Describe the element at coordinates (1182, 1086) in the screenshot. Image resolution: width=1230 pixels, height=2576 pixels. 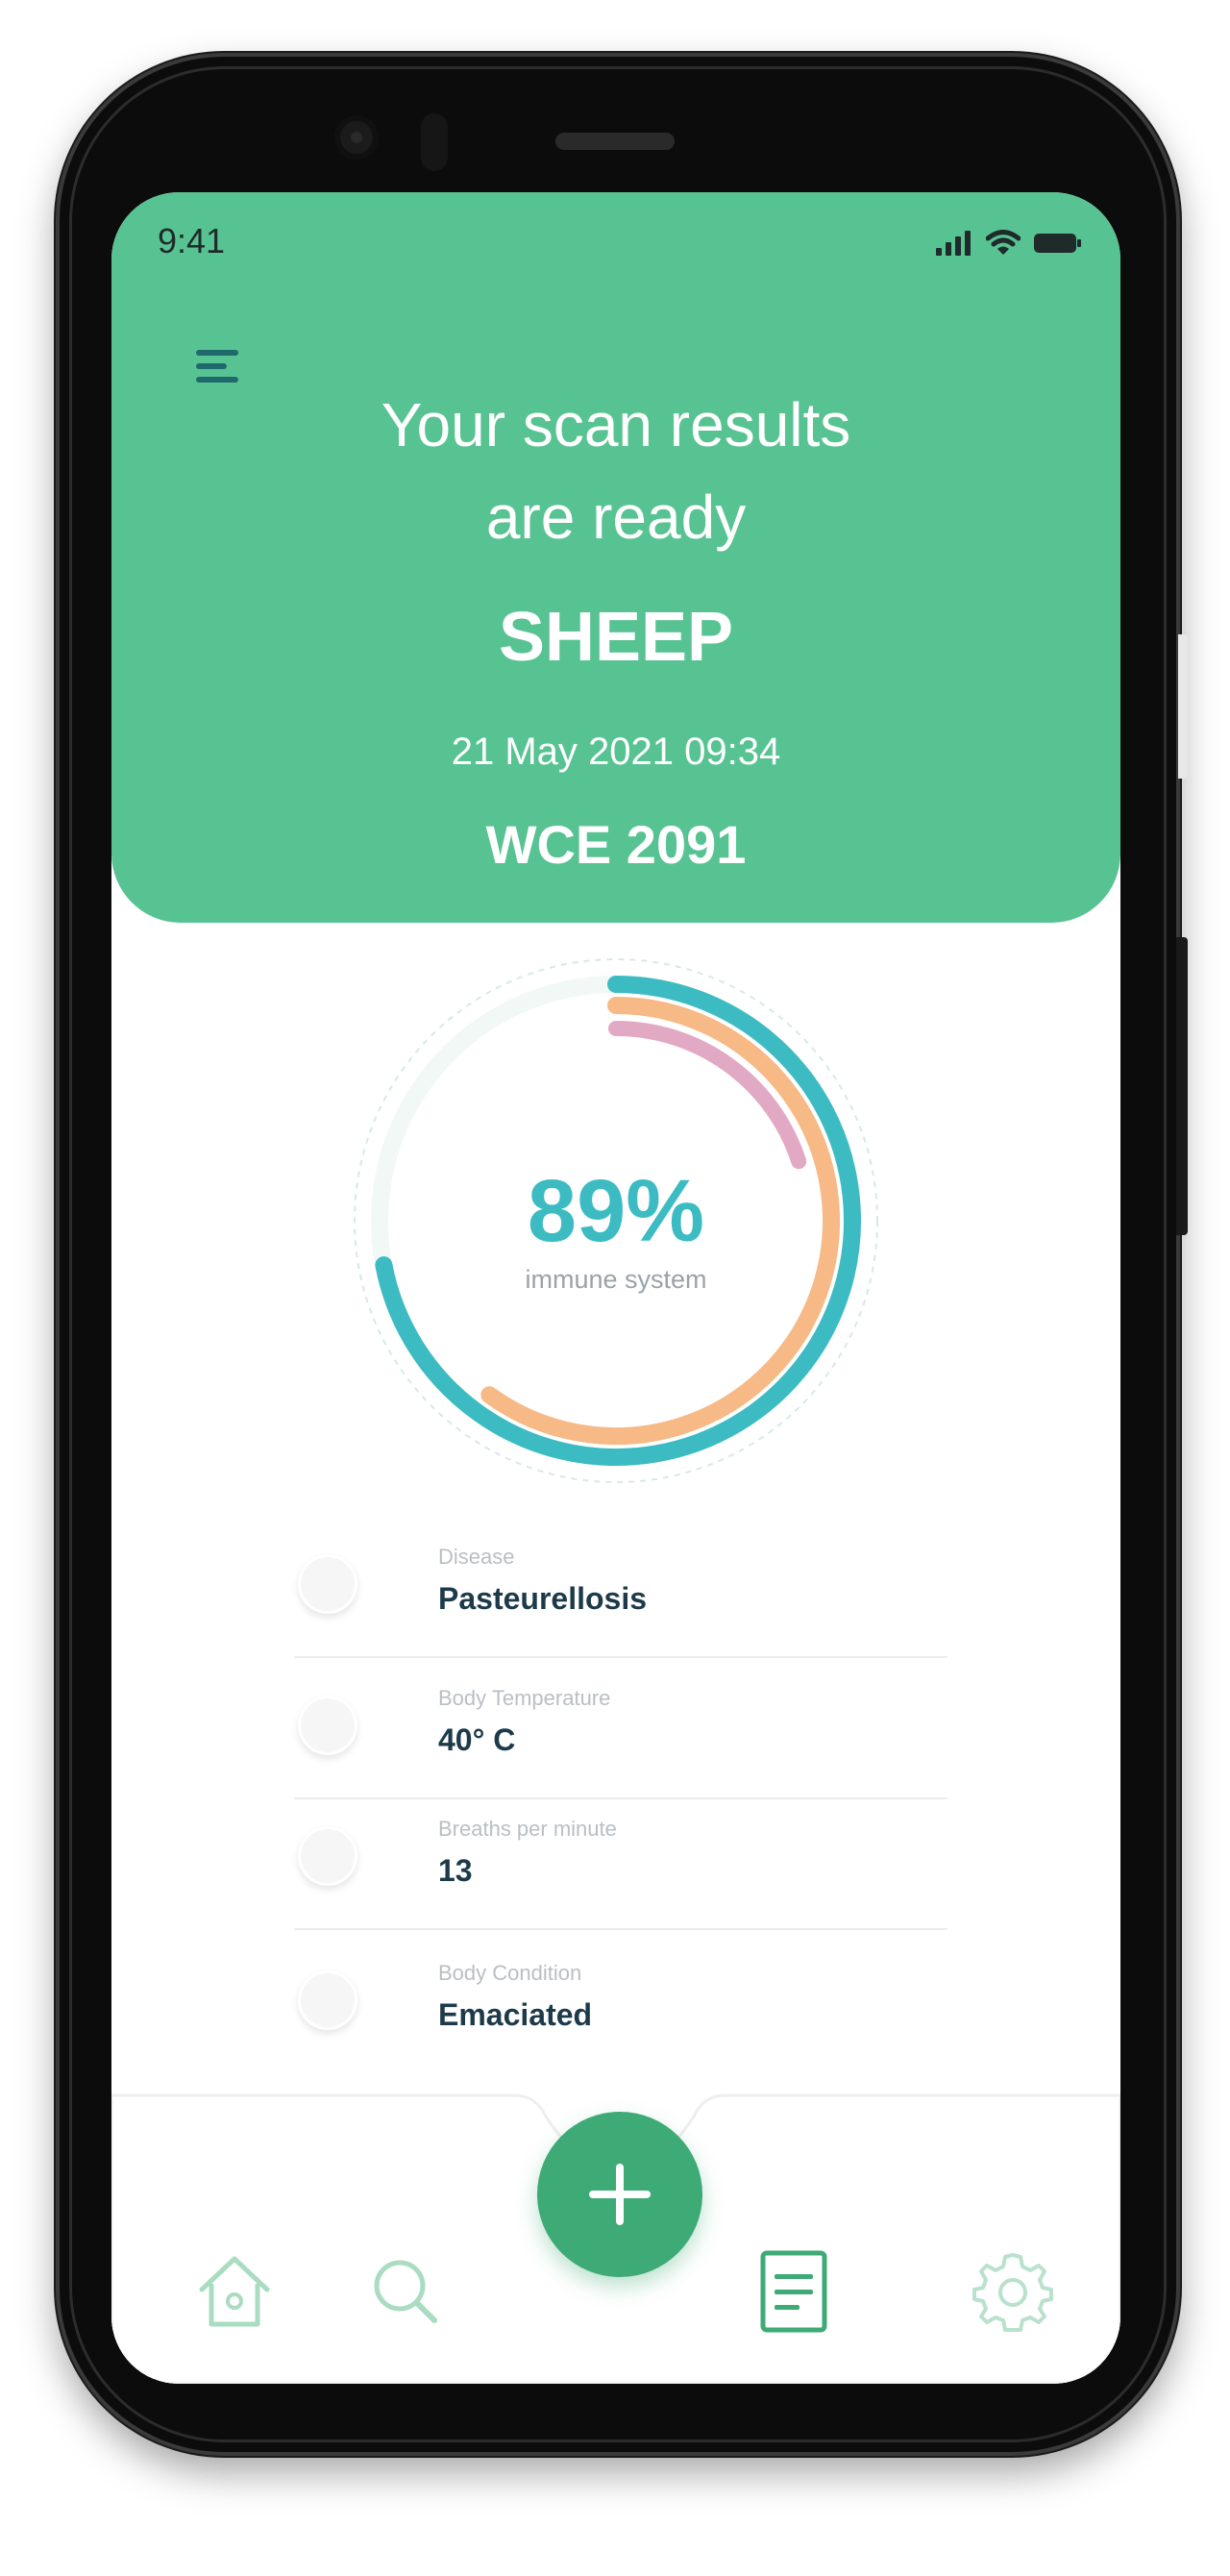
I see `power-button` at that location.